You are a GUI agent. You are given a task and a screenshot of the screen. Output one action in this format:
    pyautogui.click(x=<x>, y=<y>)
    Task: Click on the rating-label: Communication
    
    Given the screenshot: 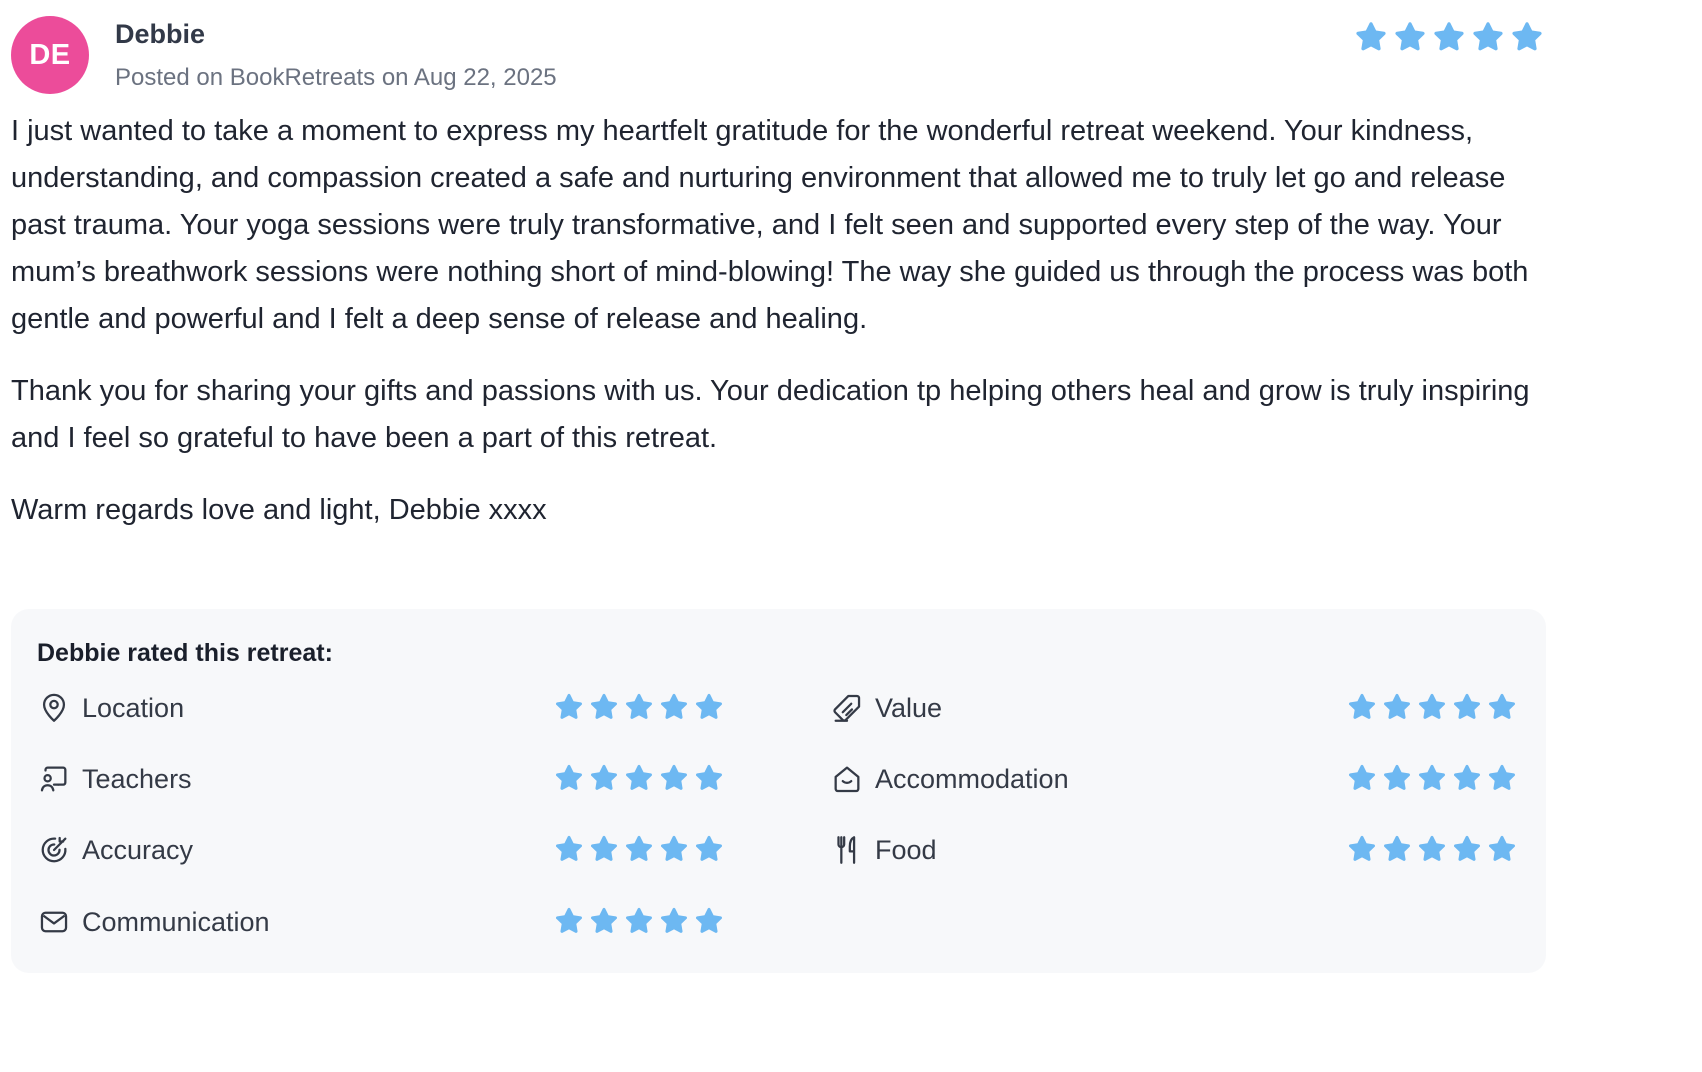 What is the action you would take?
    pyautogui.click(x=176, y=922)
    